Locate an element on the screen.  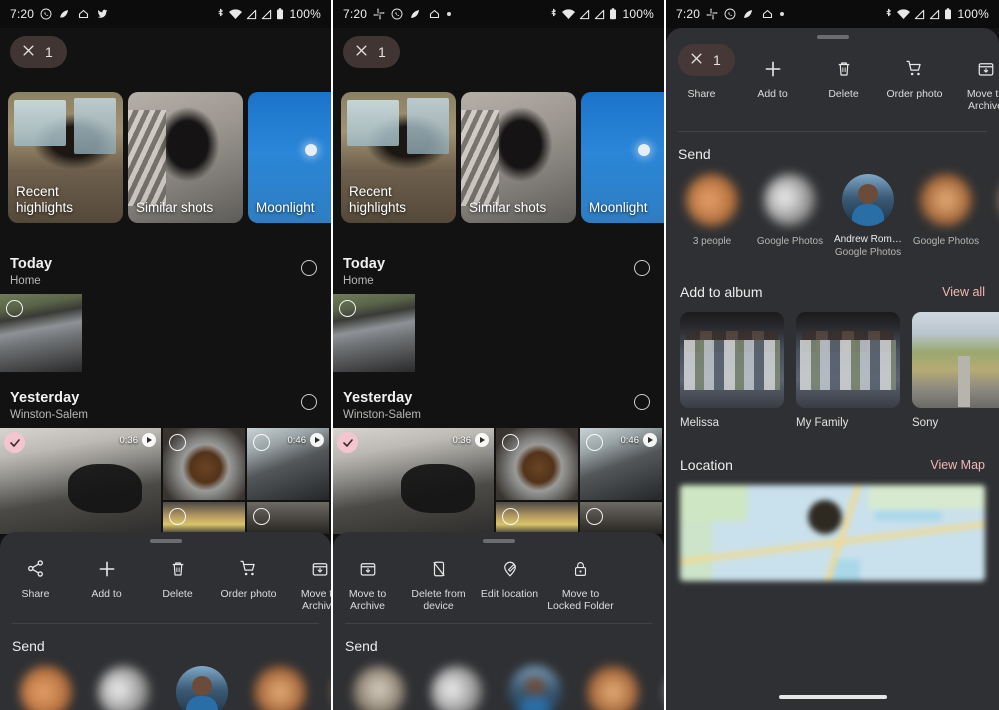
location-map-preview is located at coordinates (832, 532).